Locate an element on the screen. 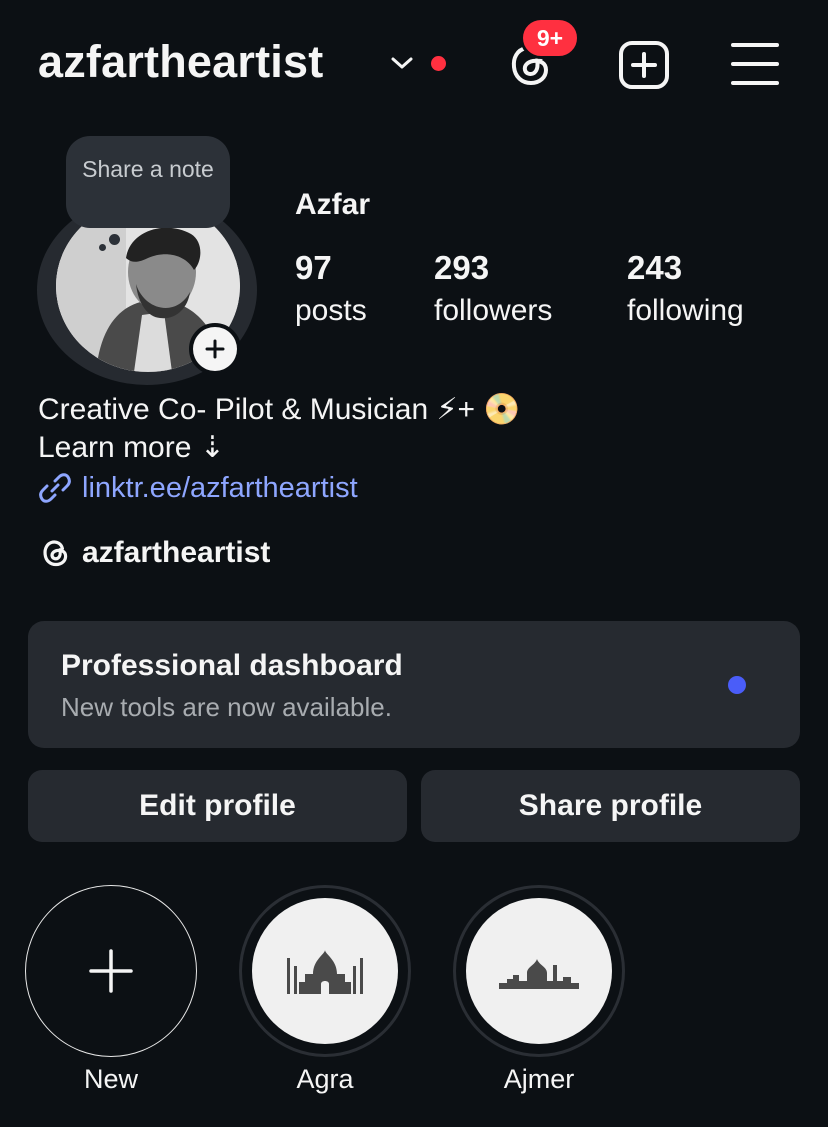 This screenshot has height=1127, width=828. learn-more-link: Learn more ⇣ is located at coordinates (131, 447).